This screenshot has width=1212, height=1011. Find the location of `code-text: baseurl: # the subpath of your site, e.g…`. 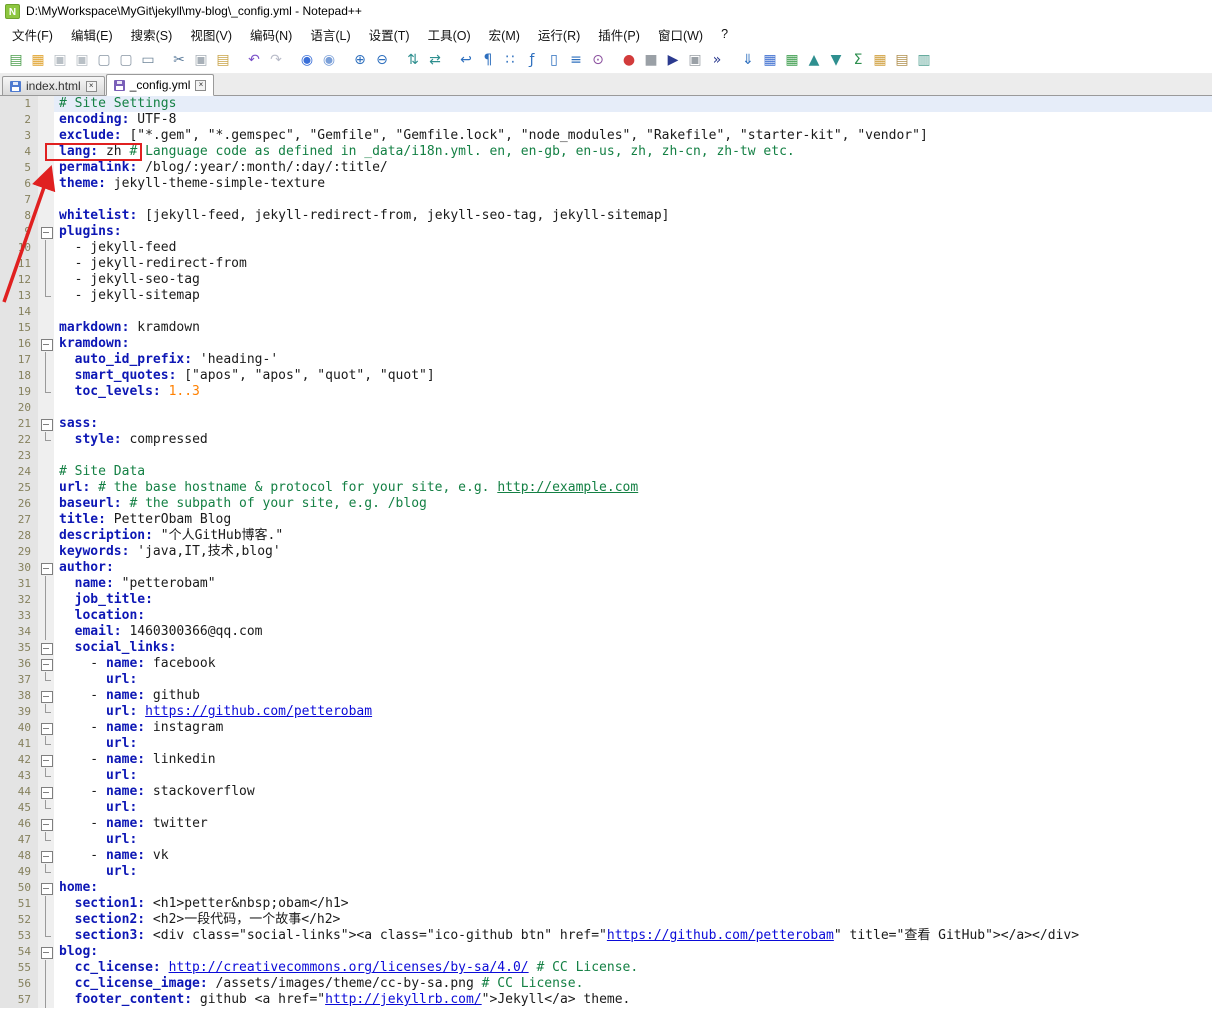

code-text: baseurl: # the subpath of your site, e.g… is located at coordinates (633, 504).